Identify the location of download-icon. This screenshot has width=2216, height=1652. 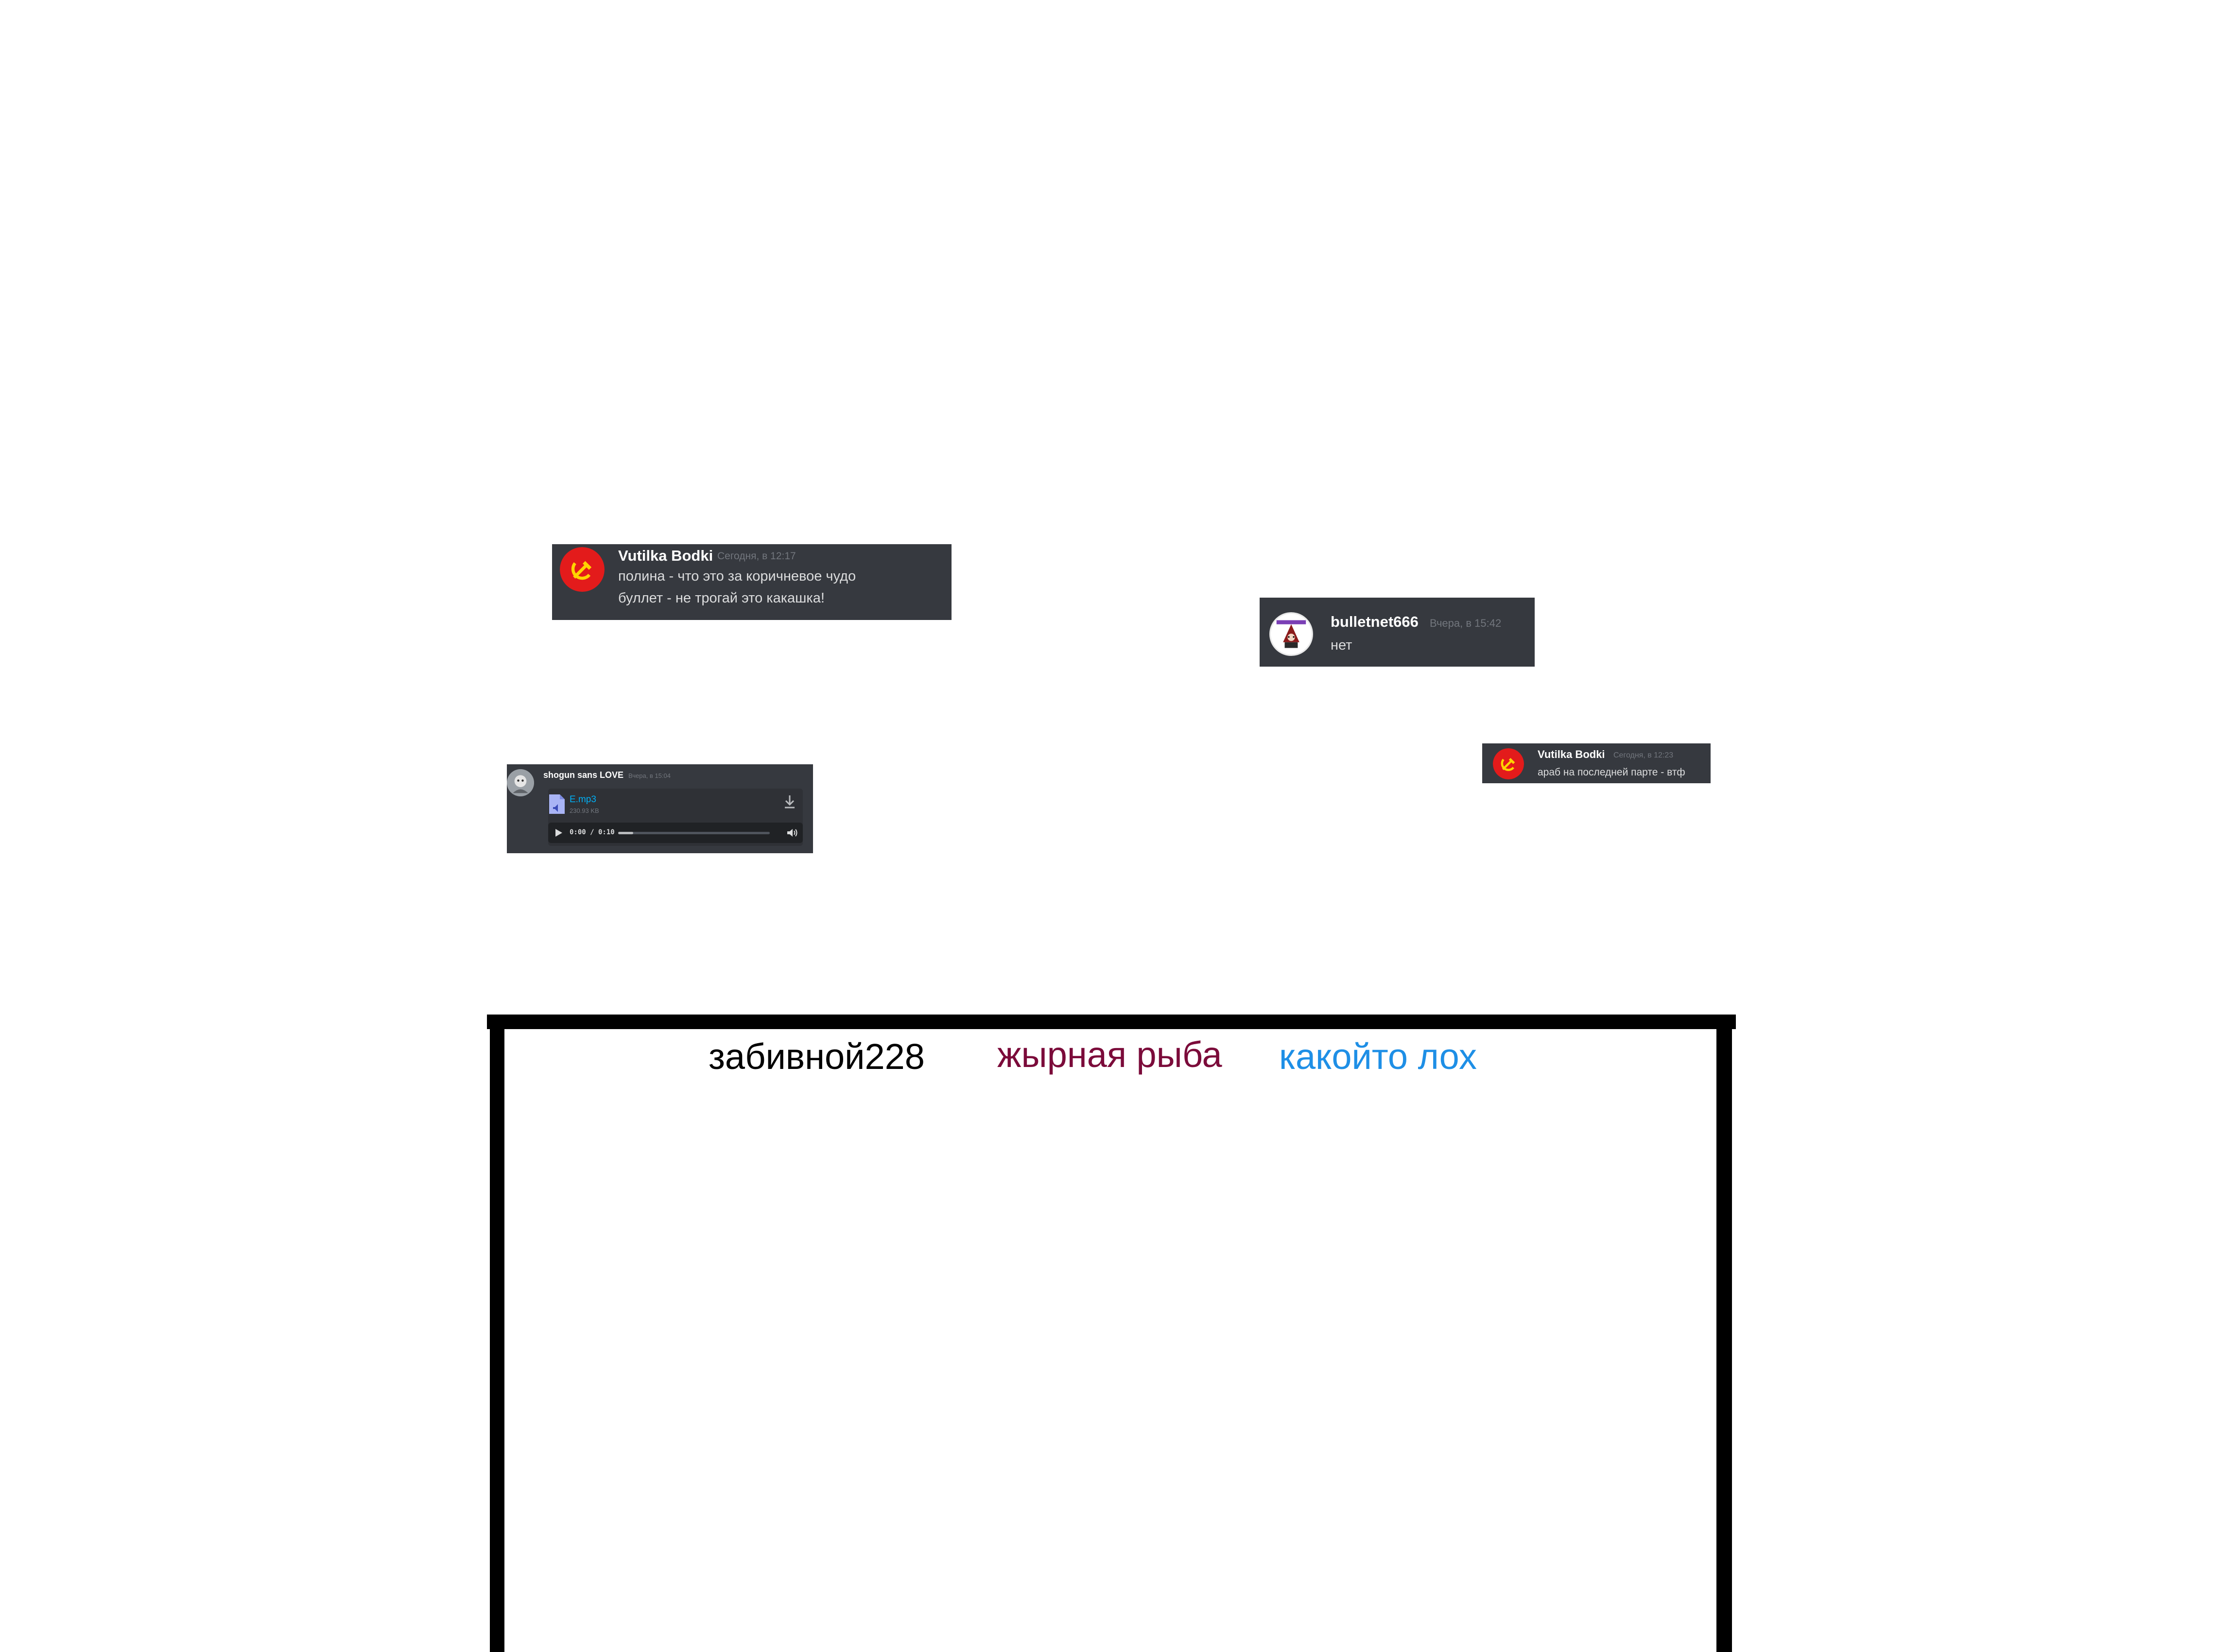
(789, 802).